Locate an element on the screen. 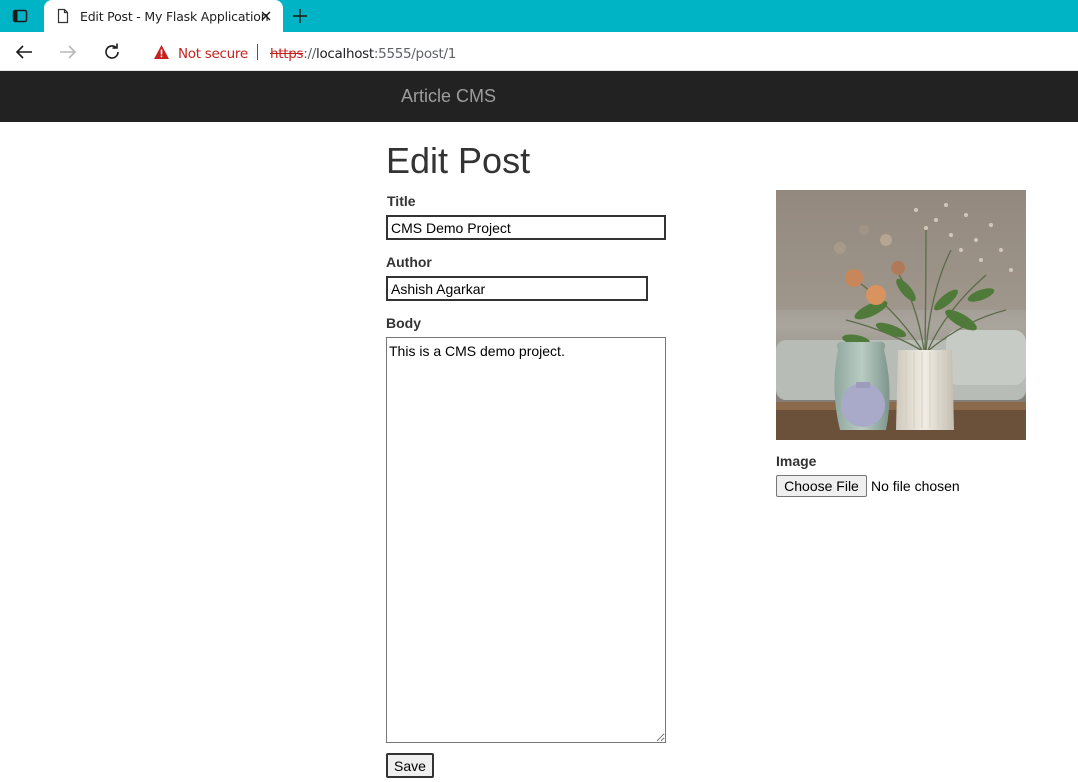 The width and height of the screenshot is (1078, 782). url-text: https://localhost:5555/post/1 is located at coordinates (363, 54).